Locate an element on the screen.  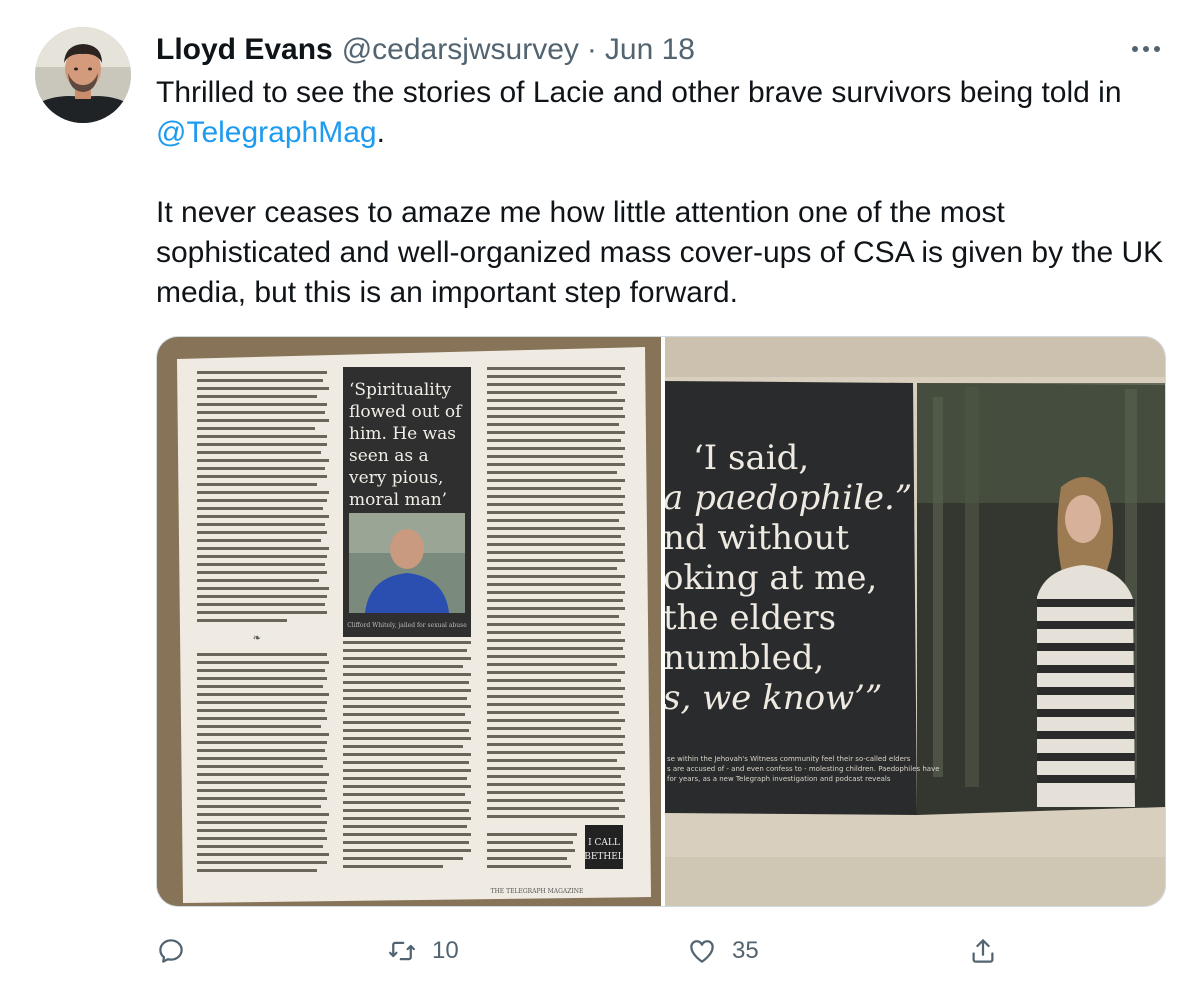
share-icon is located at coordinates (983, 951).